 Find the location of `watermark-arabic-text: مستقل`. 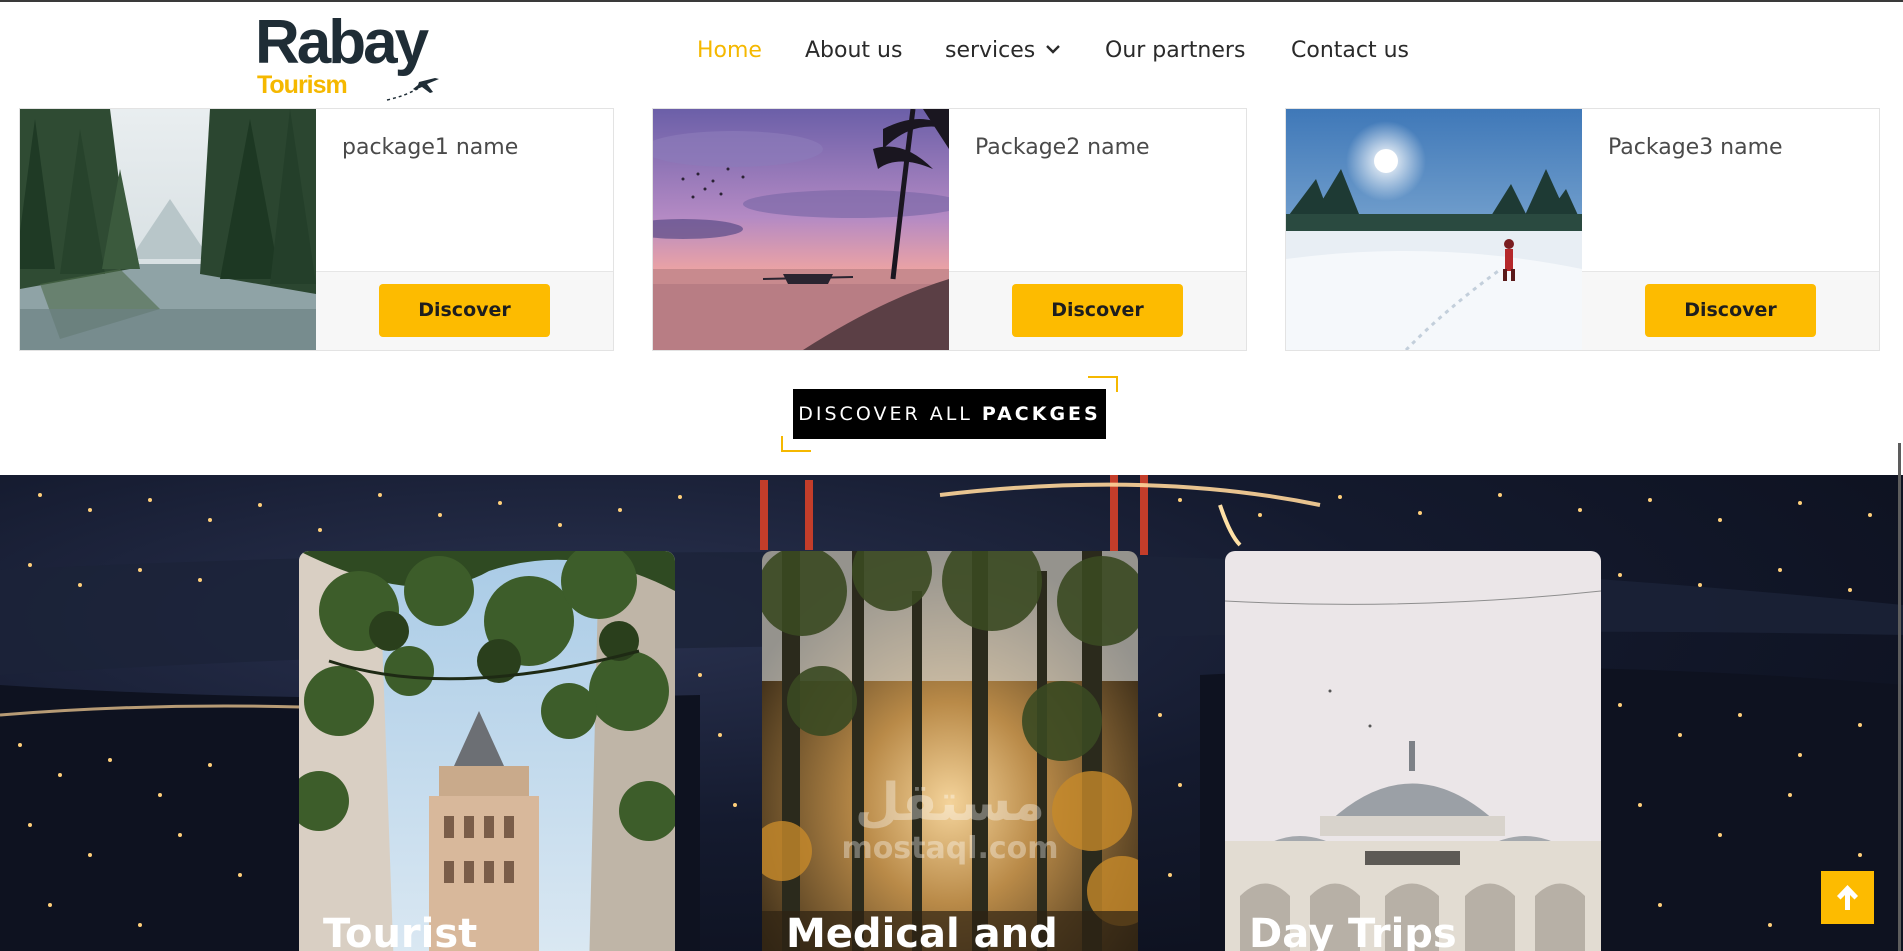

watermark-arabic-text: مستقل is located at coordinates (950, 803).